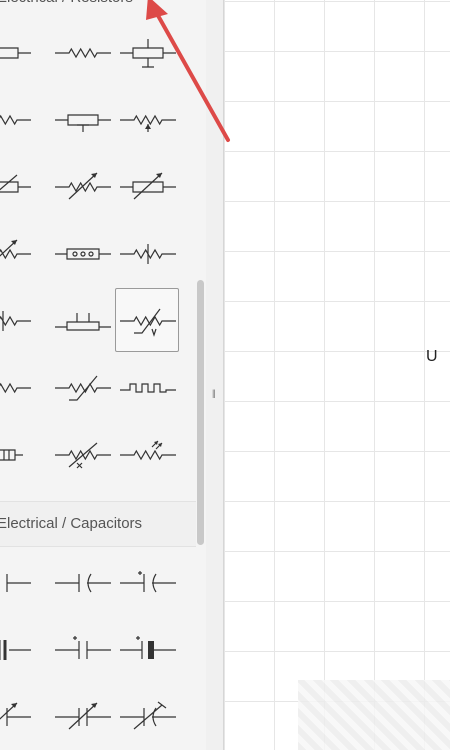 This screenshot has height=750, width=450. What do you see at coordinates (103, 524) in the screenshot?
I see `section-header-capacitors: Electrical / Capacitors` at bounding box center [103, 524].